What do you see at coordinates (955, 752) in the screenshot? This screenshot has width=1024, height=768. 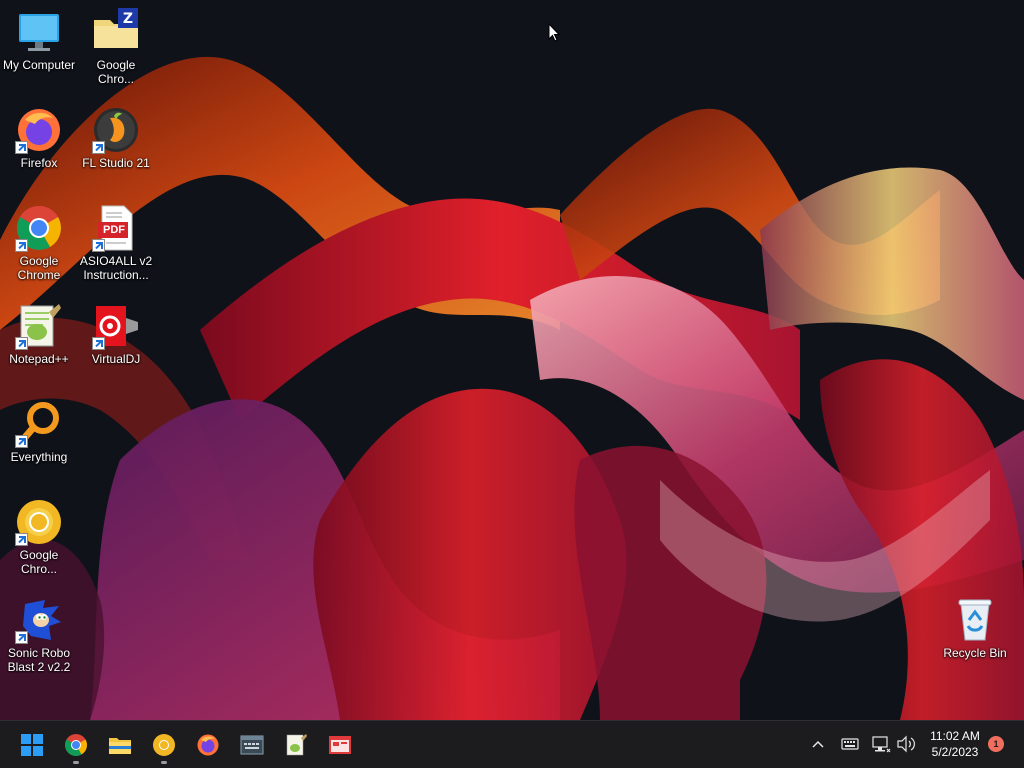 I see `clock-date: 5/2/2023` at bounding box center [955, 752].